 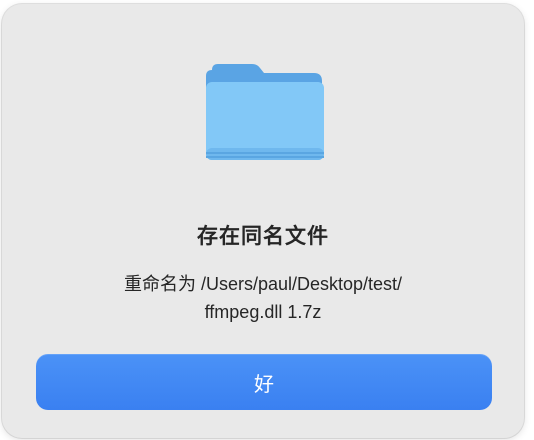 I want to click on ok-button: 好, so click(x=264, y=382).